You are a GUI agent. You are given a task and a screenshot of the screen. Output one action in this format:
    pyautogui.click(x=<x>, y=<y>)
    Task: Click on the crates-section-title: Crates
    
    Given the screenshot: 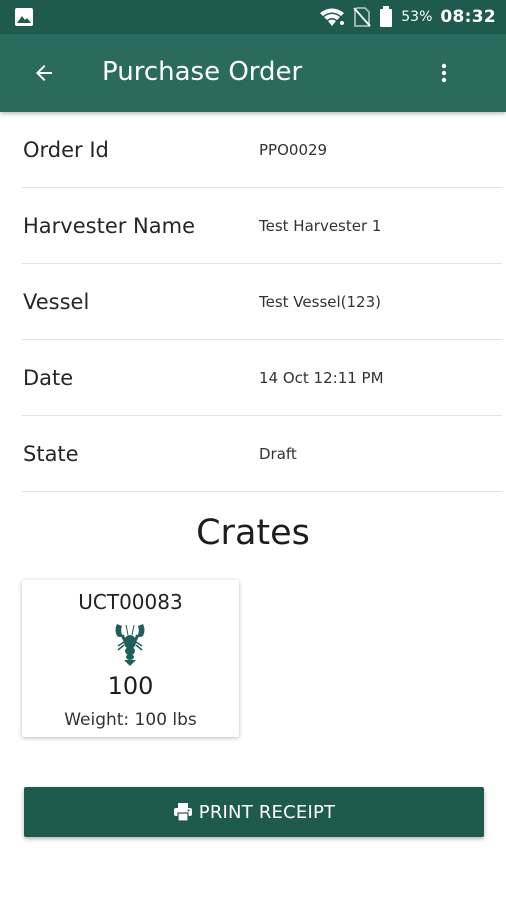 What is the action you would take?
    pyautogui.click(x=253, y=533)
    